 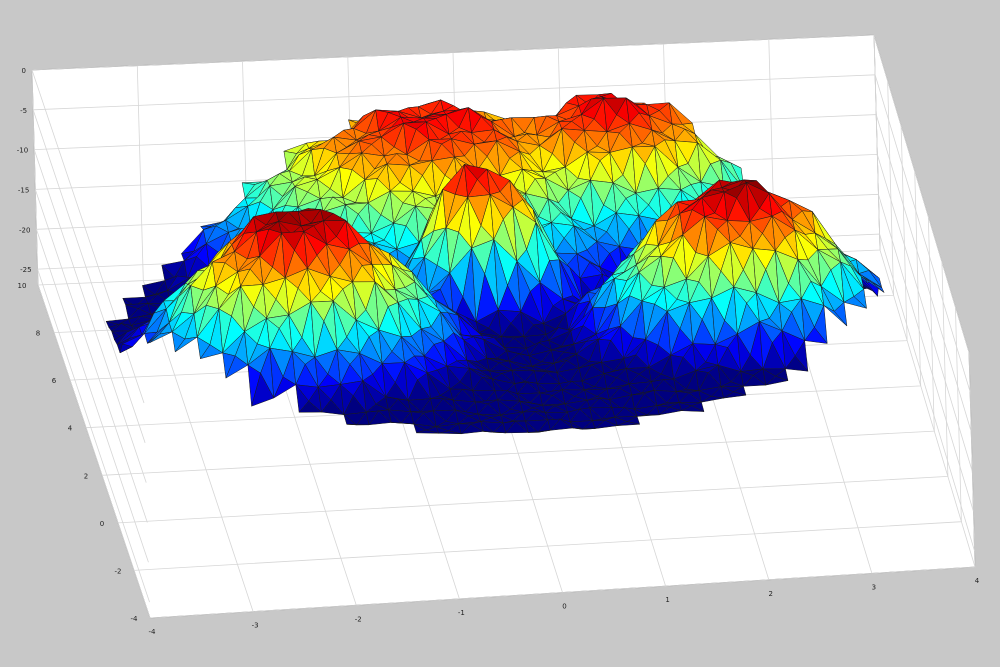 What do you see at coordinates (667, 600) in the screenshot?
I see `x-tick-label: 1` at bounding box center [667, 600].